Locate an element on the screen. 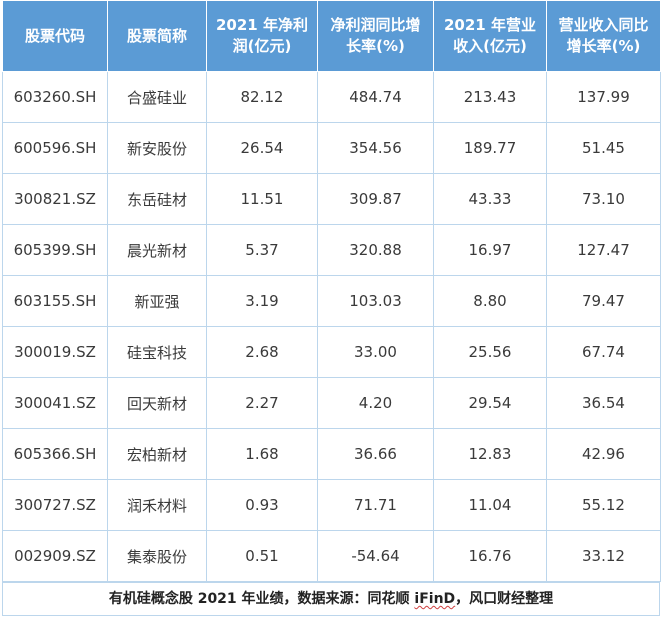 This screenshot has height=618, width=662. cell-stock-code: 603260.SH is located at coordinates (55, 97).